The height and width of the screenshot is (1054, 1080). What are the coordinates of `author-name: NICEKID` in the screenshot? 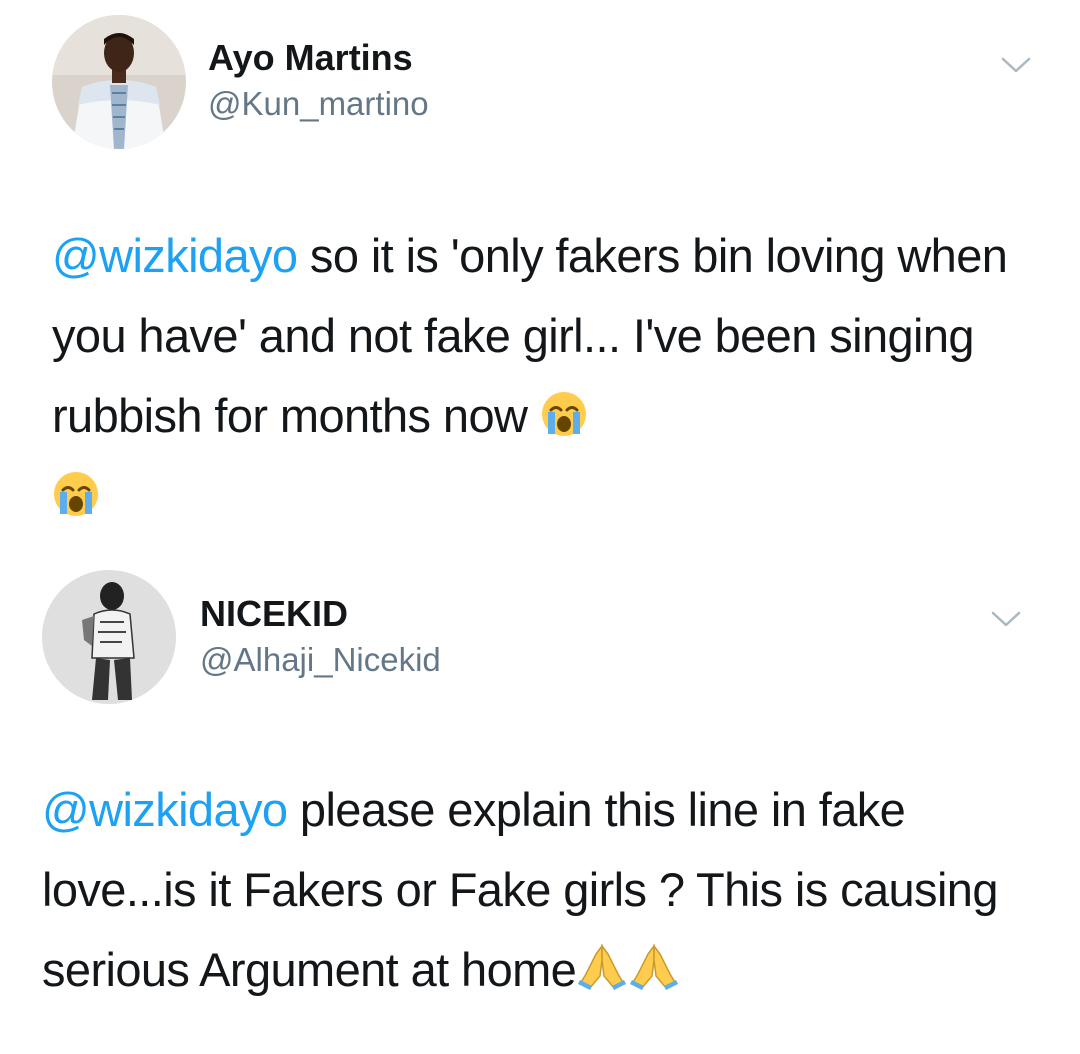 It's located at (274, 614).